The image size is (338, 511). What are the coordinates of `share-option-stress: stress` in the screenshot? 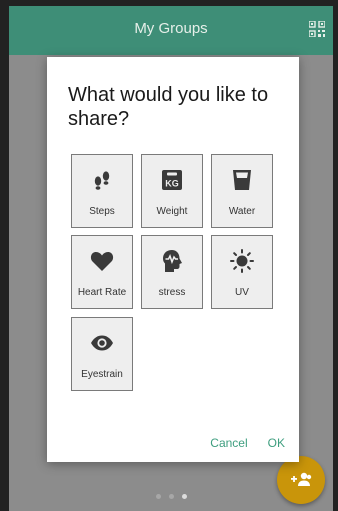 It's located at (172, 272).